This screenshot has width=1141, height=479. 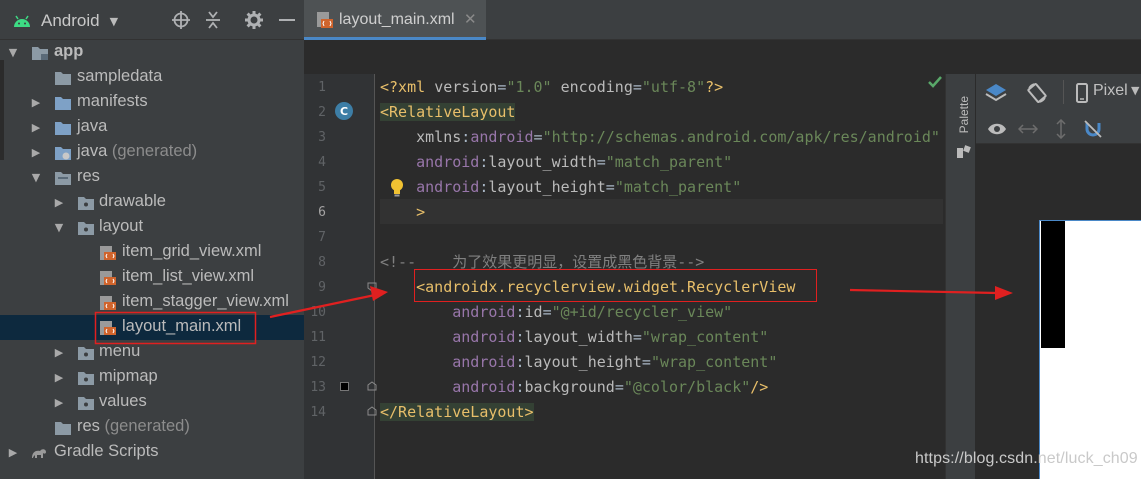 I want to click on line-number: 8, so click(x=322, y=262).